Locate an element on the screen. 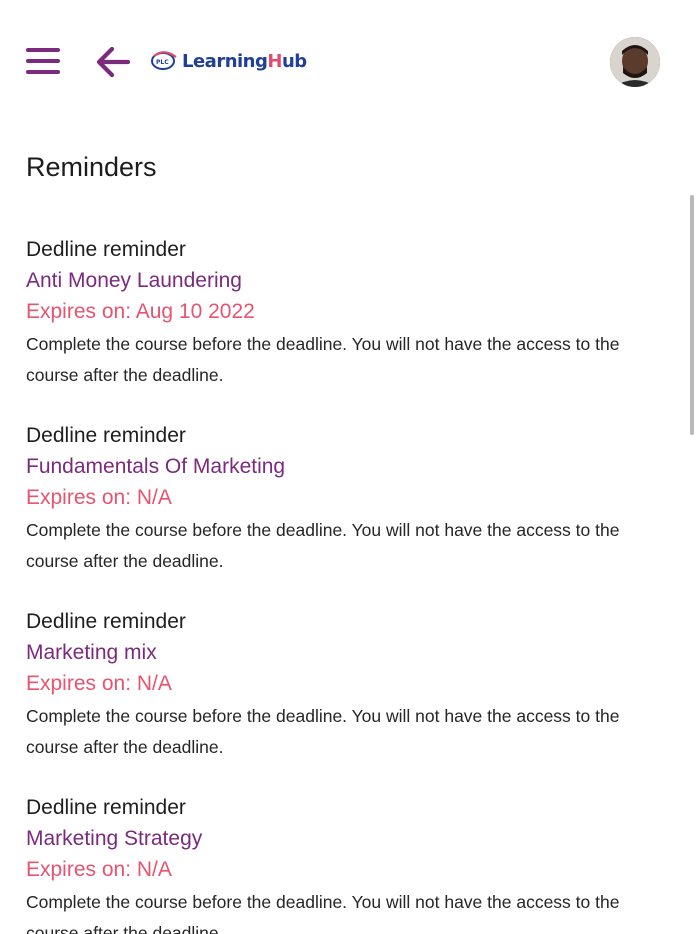 The image size is (700, 934). vertical-scrollbar is located at coordinates (692, 315).